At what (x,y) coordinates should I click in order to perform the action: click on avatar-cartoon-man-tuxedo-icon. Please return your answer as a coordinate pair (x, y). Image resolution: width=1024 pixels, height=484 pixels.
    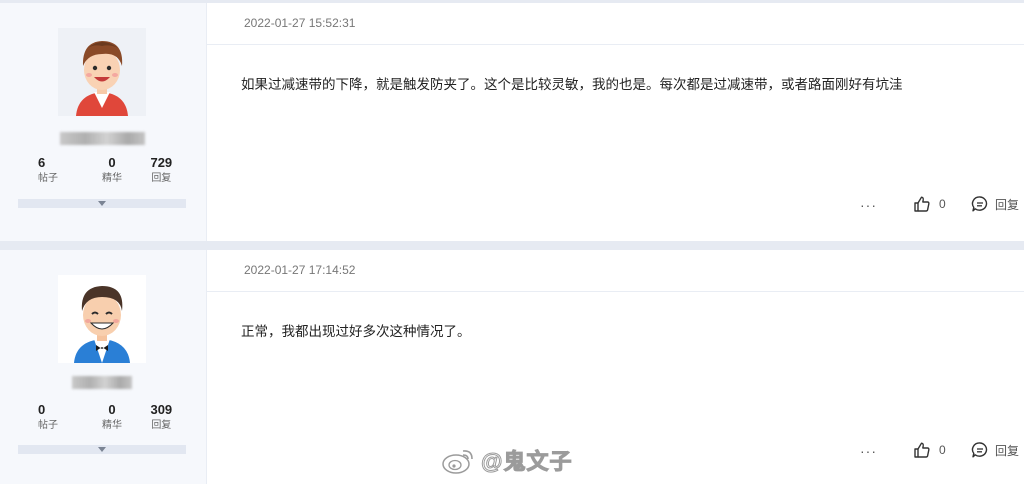
    Looking at the image, I should click on (102, 319).